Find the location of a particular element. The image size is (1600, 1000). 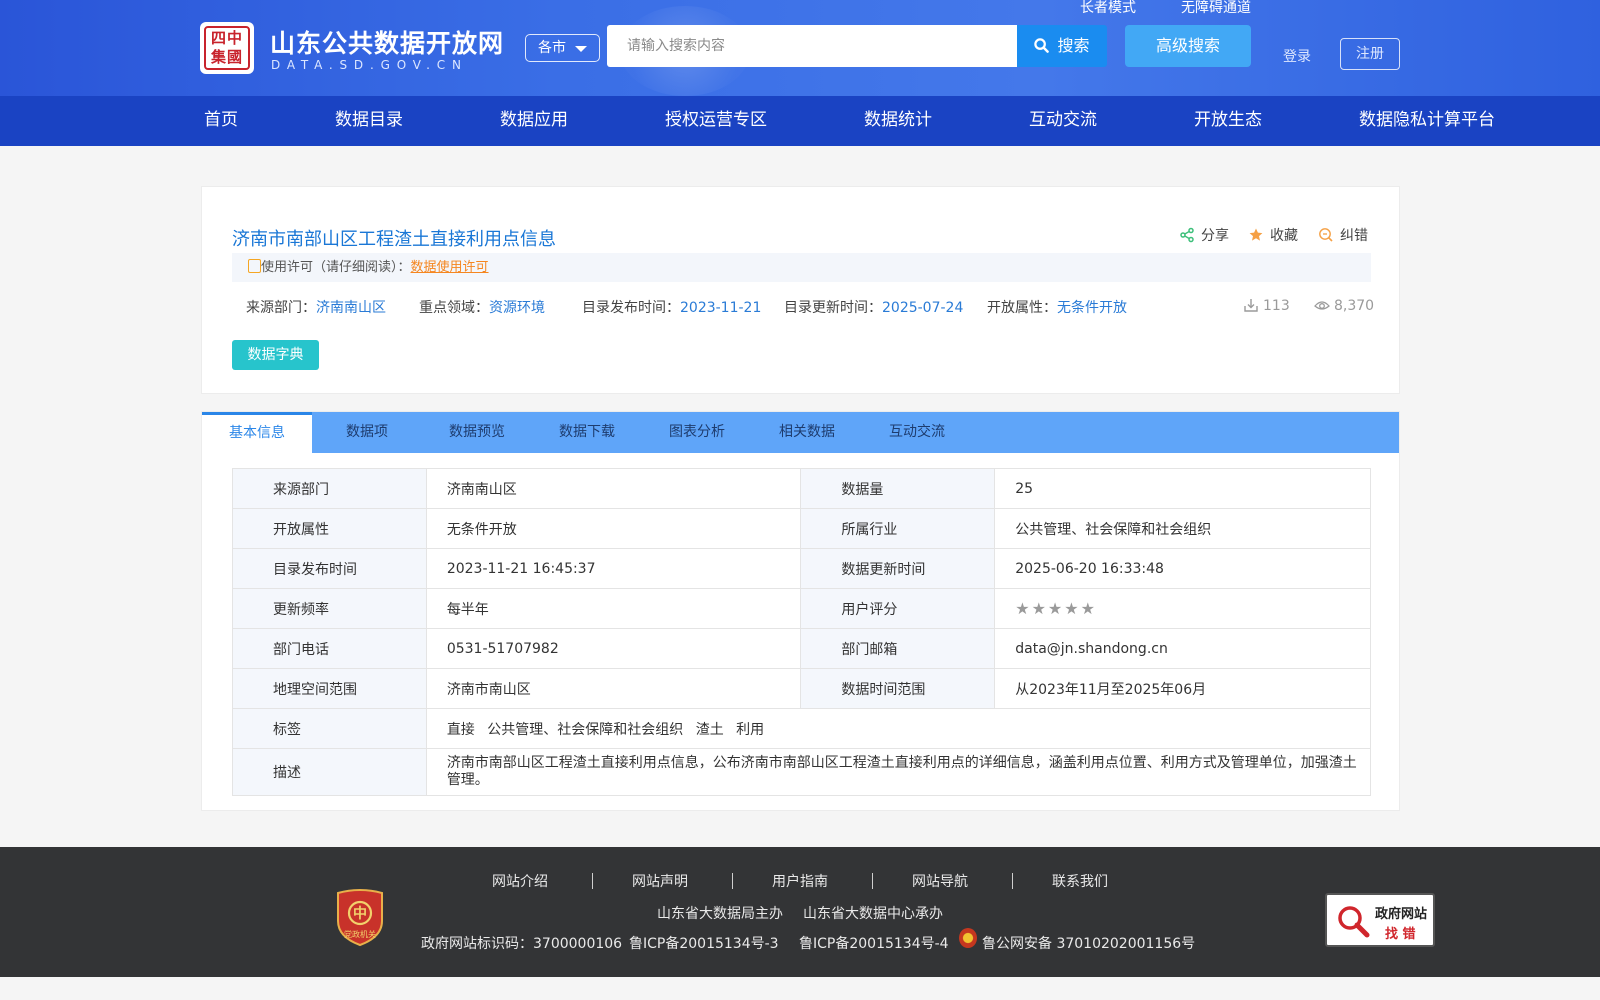

tab-related-data: 相关数据 is located at coordinates (807, 432).